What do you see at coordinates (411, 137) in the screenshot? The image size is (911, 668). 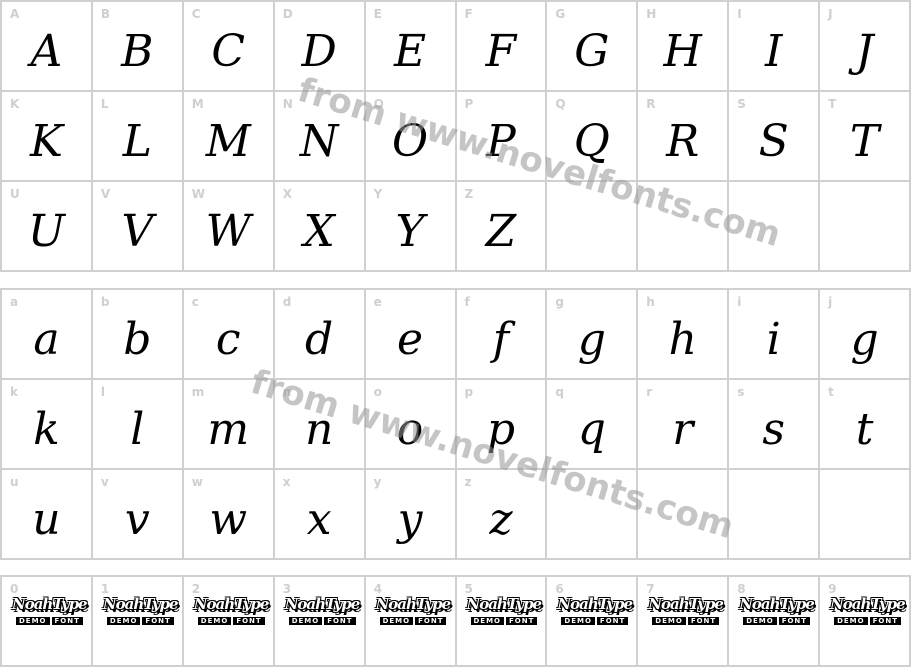 I see `glyph-cell: OO` at bounding box center [411, 137].